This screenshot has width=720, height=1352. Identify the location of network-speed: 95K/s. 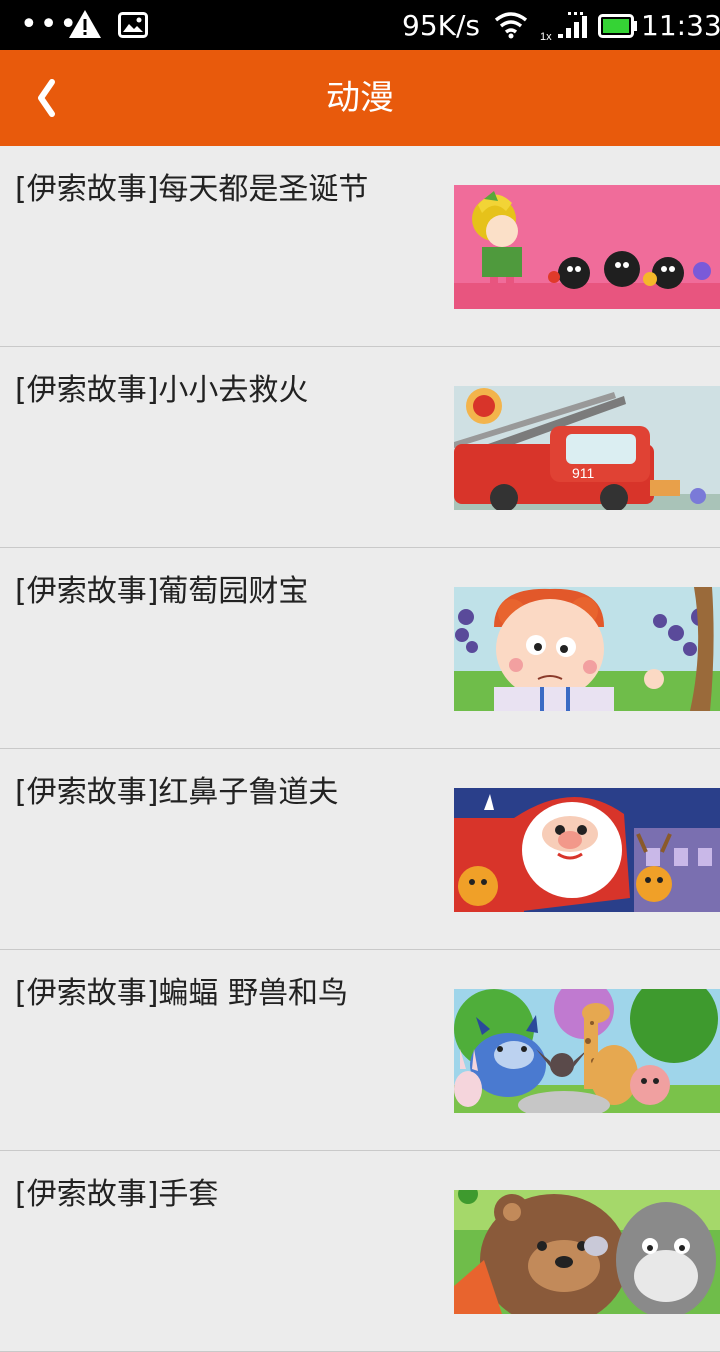
(441, 25).